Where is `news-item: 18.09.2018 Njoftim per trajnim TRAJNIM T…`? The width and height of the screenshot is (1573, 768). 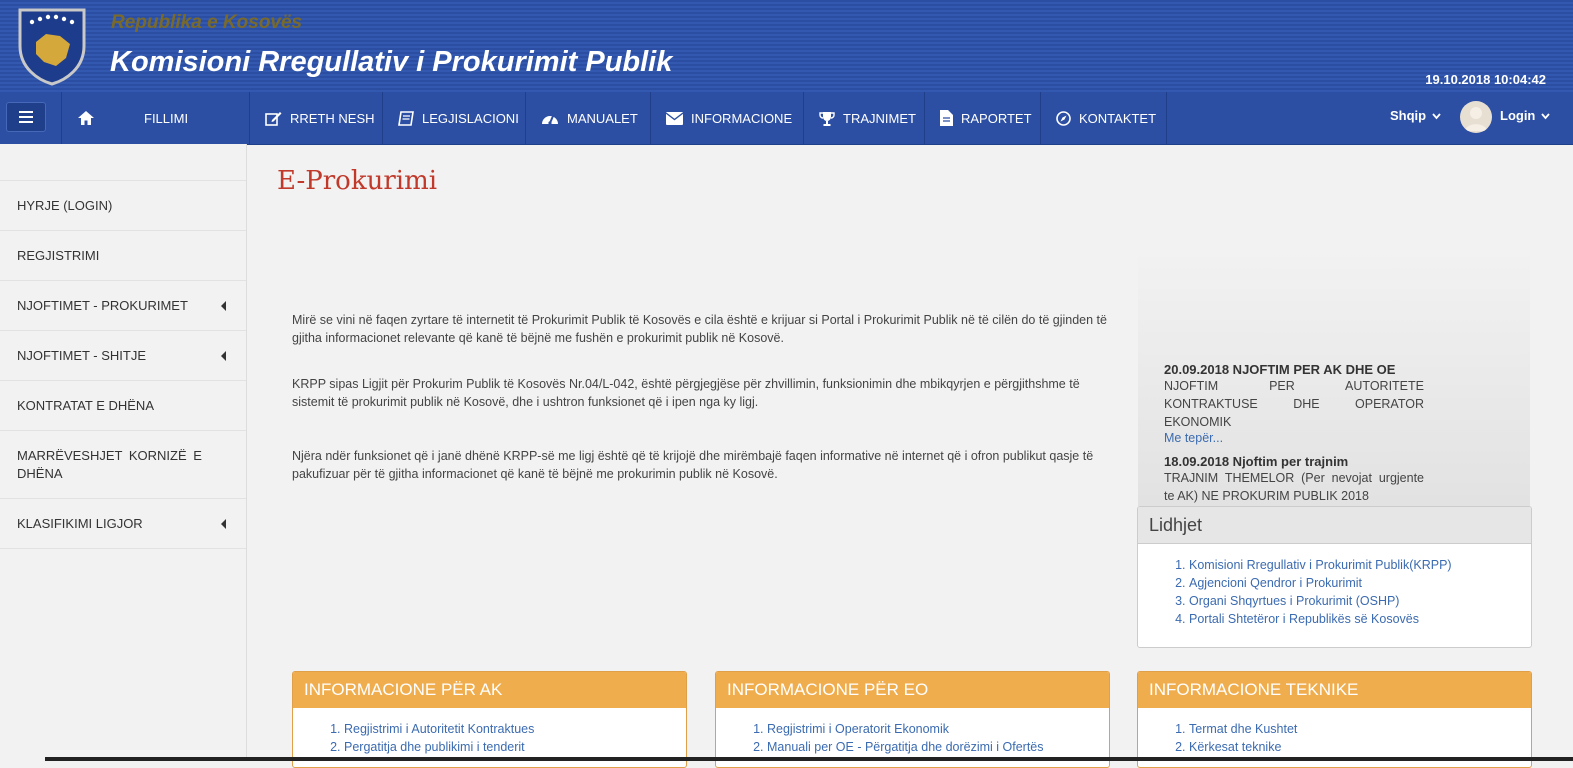 news-item: 18.09.2018 Njoftim per trajnim TRAJNIM T… is located at coordinates (1294, 479).